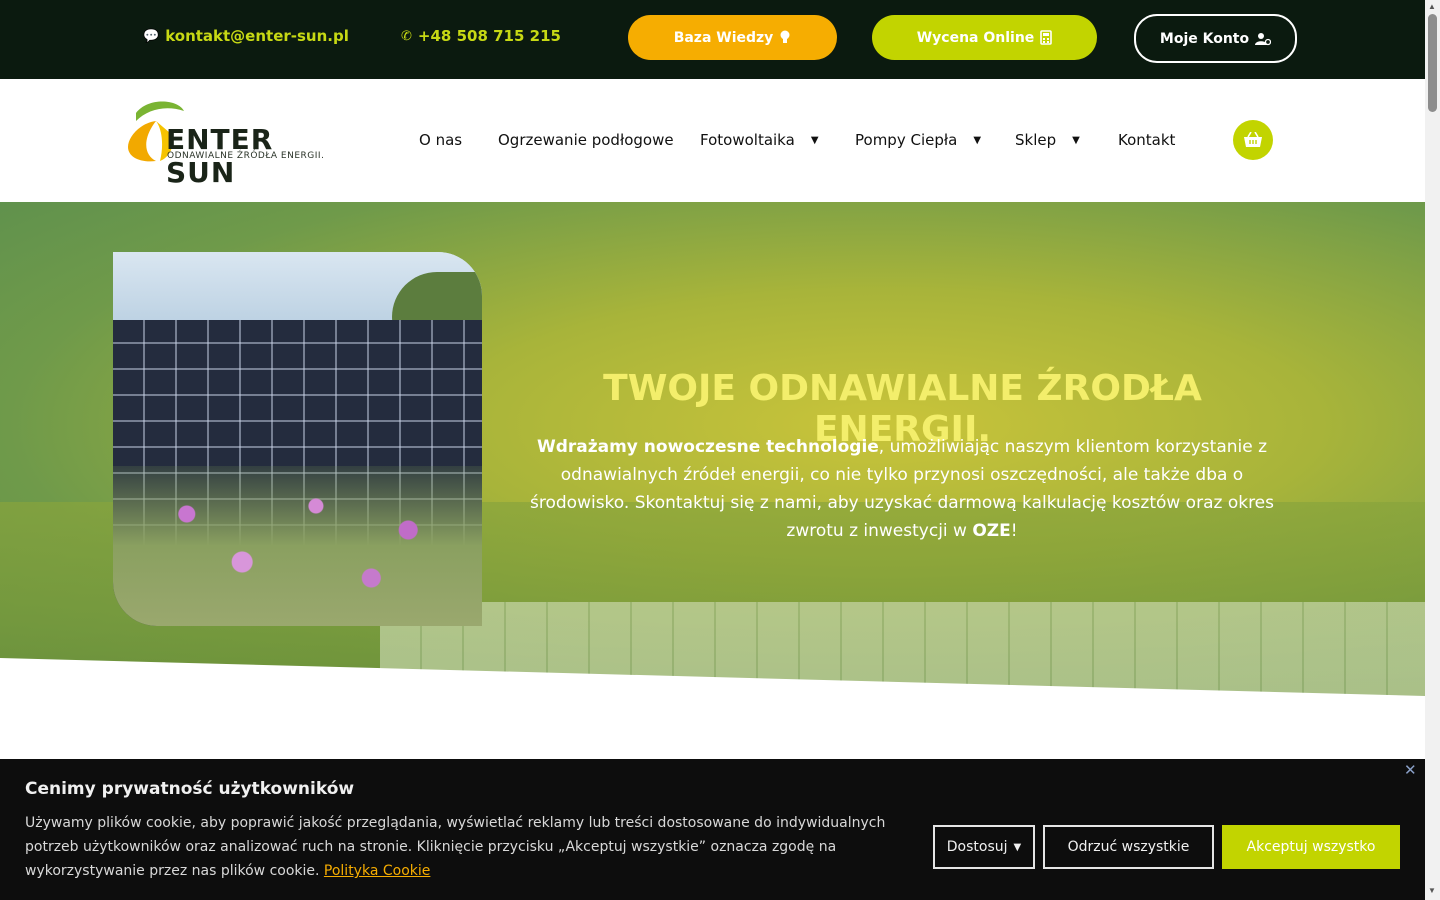  What do you see at coordinates (1432, 890) in the screenshot?
I see `scroll-down-icon: ▼` at bounding box center [1432, 890].